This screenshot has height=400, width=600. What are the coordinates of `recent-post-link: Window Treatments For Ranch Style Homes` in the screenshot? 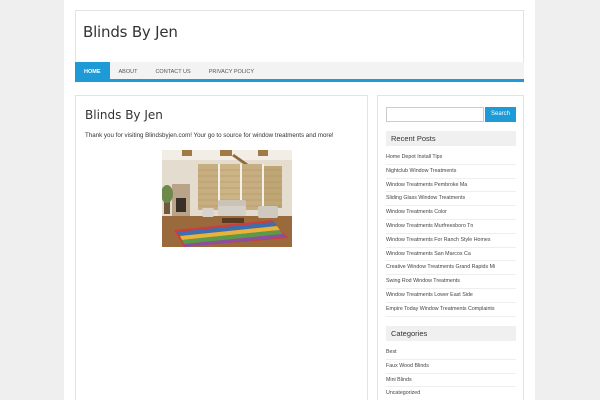 It's located at (451, 241).